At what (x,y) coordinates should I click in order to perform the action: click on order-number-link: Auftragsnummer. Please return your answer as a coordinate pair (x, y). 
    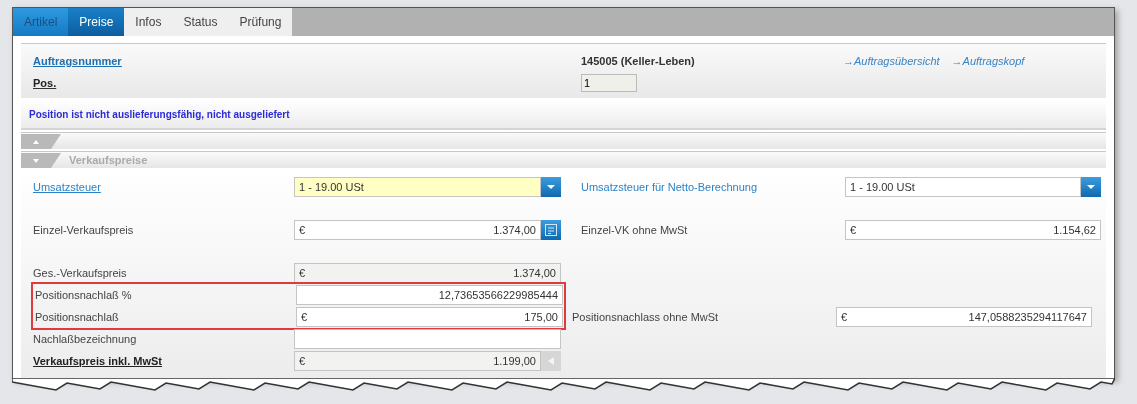
    Looking at the image, I should click on (77, 61).